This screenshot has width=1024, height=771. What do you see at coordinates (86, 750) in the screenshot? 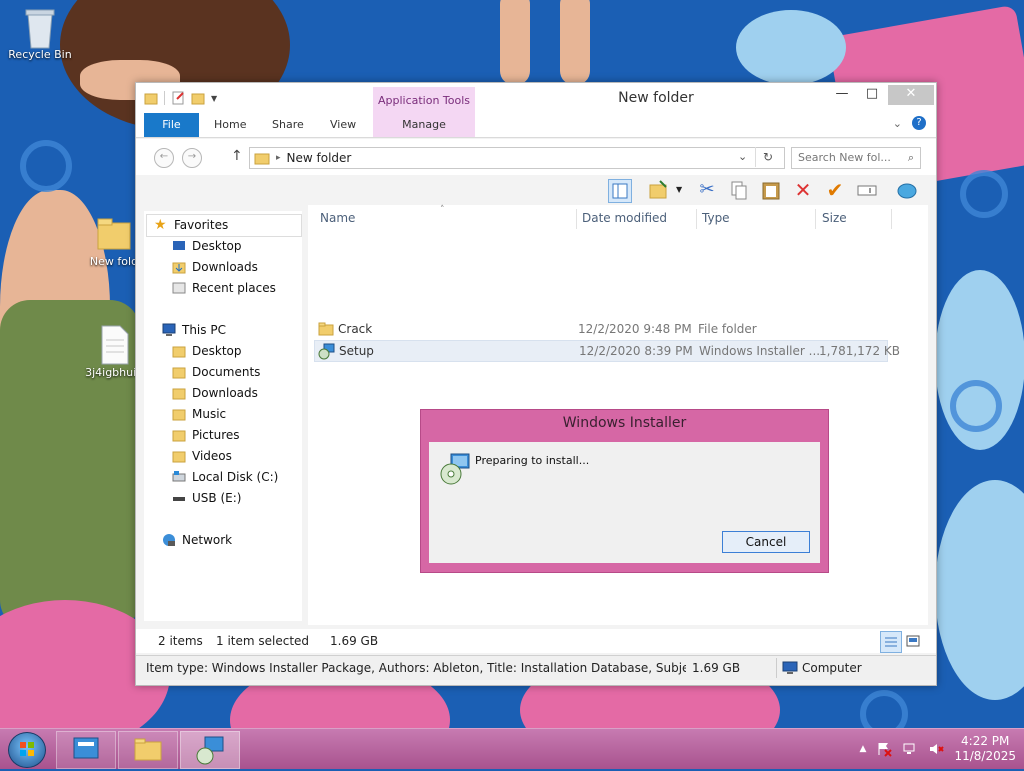
I see `taskbar-server-manager` at bounding box center [86, 750].